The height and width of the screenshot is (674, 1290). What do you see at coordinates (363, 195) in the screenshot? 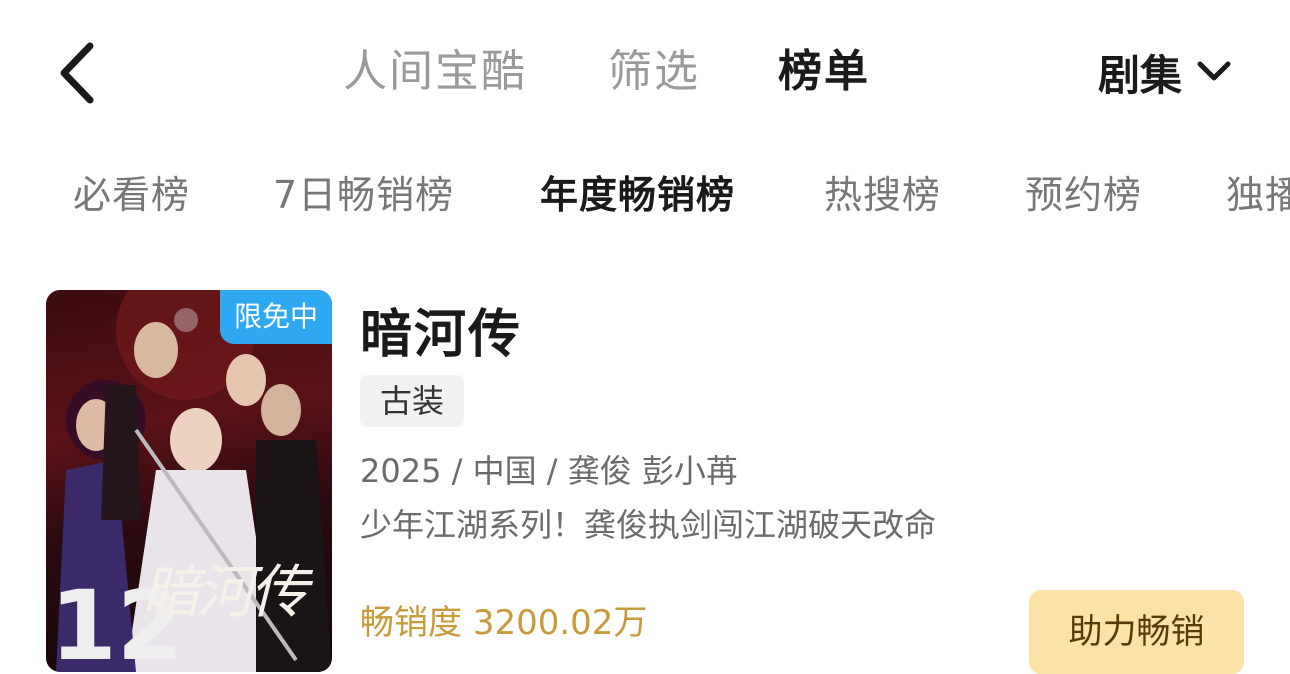
I see `rank-tab-7day: 7日畅销榜` at bounding box center [363, 195].